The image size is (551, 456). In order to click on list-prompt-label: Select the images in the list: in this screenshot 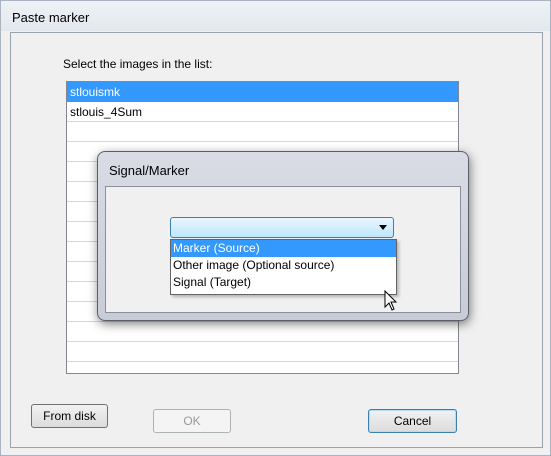, I will do `click(138, 64)`.